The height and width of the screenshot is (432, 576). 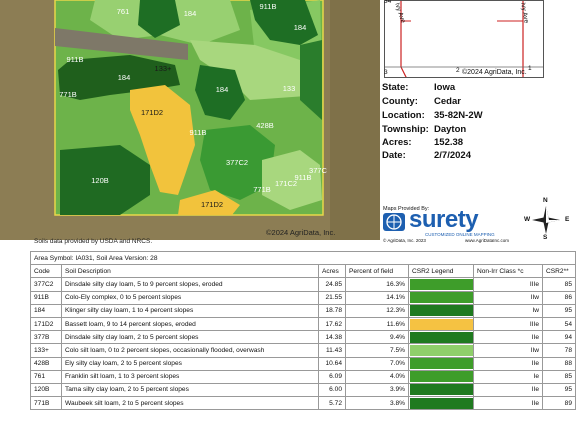 What do you see at coordinates (405, 129) in the screenshot?
I see `info-label: Township:` at bounding box center [405, 129].